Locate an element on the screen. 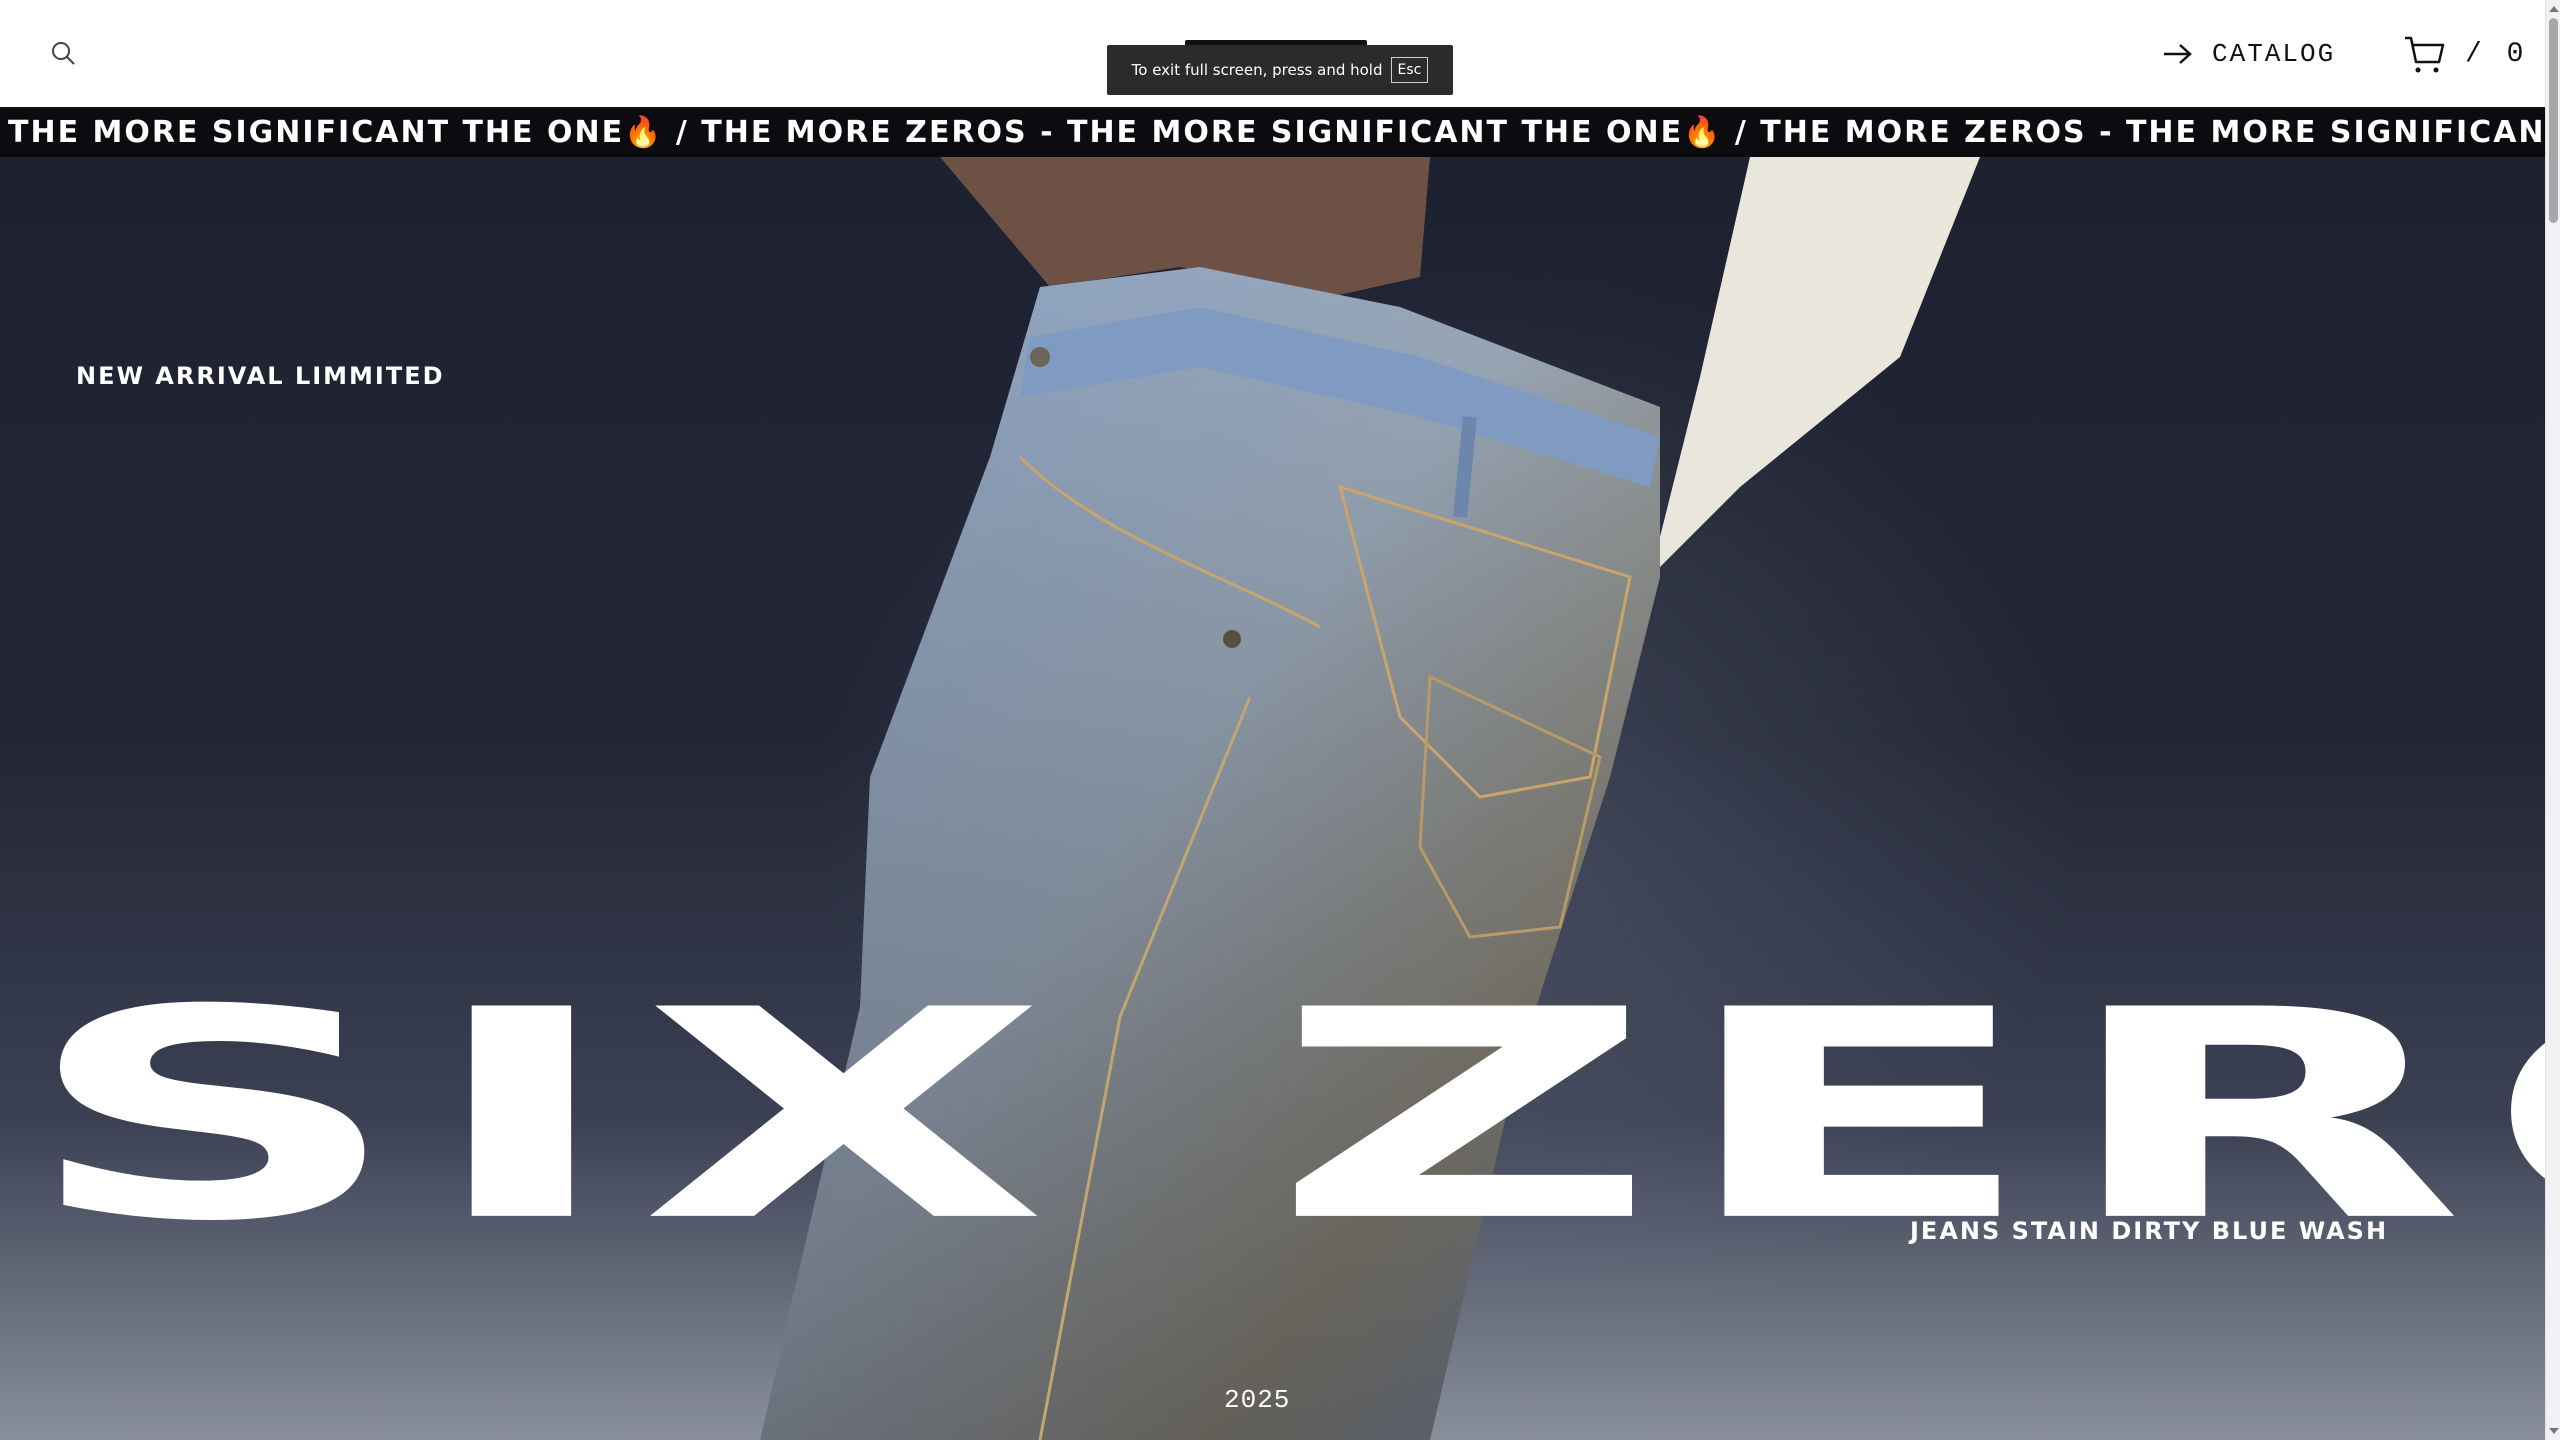  new-arrival-tagline: NEW ARRIVAL LIMMITED is located at coordinates (260, 376).